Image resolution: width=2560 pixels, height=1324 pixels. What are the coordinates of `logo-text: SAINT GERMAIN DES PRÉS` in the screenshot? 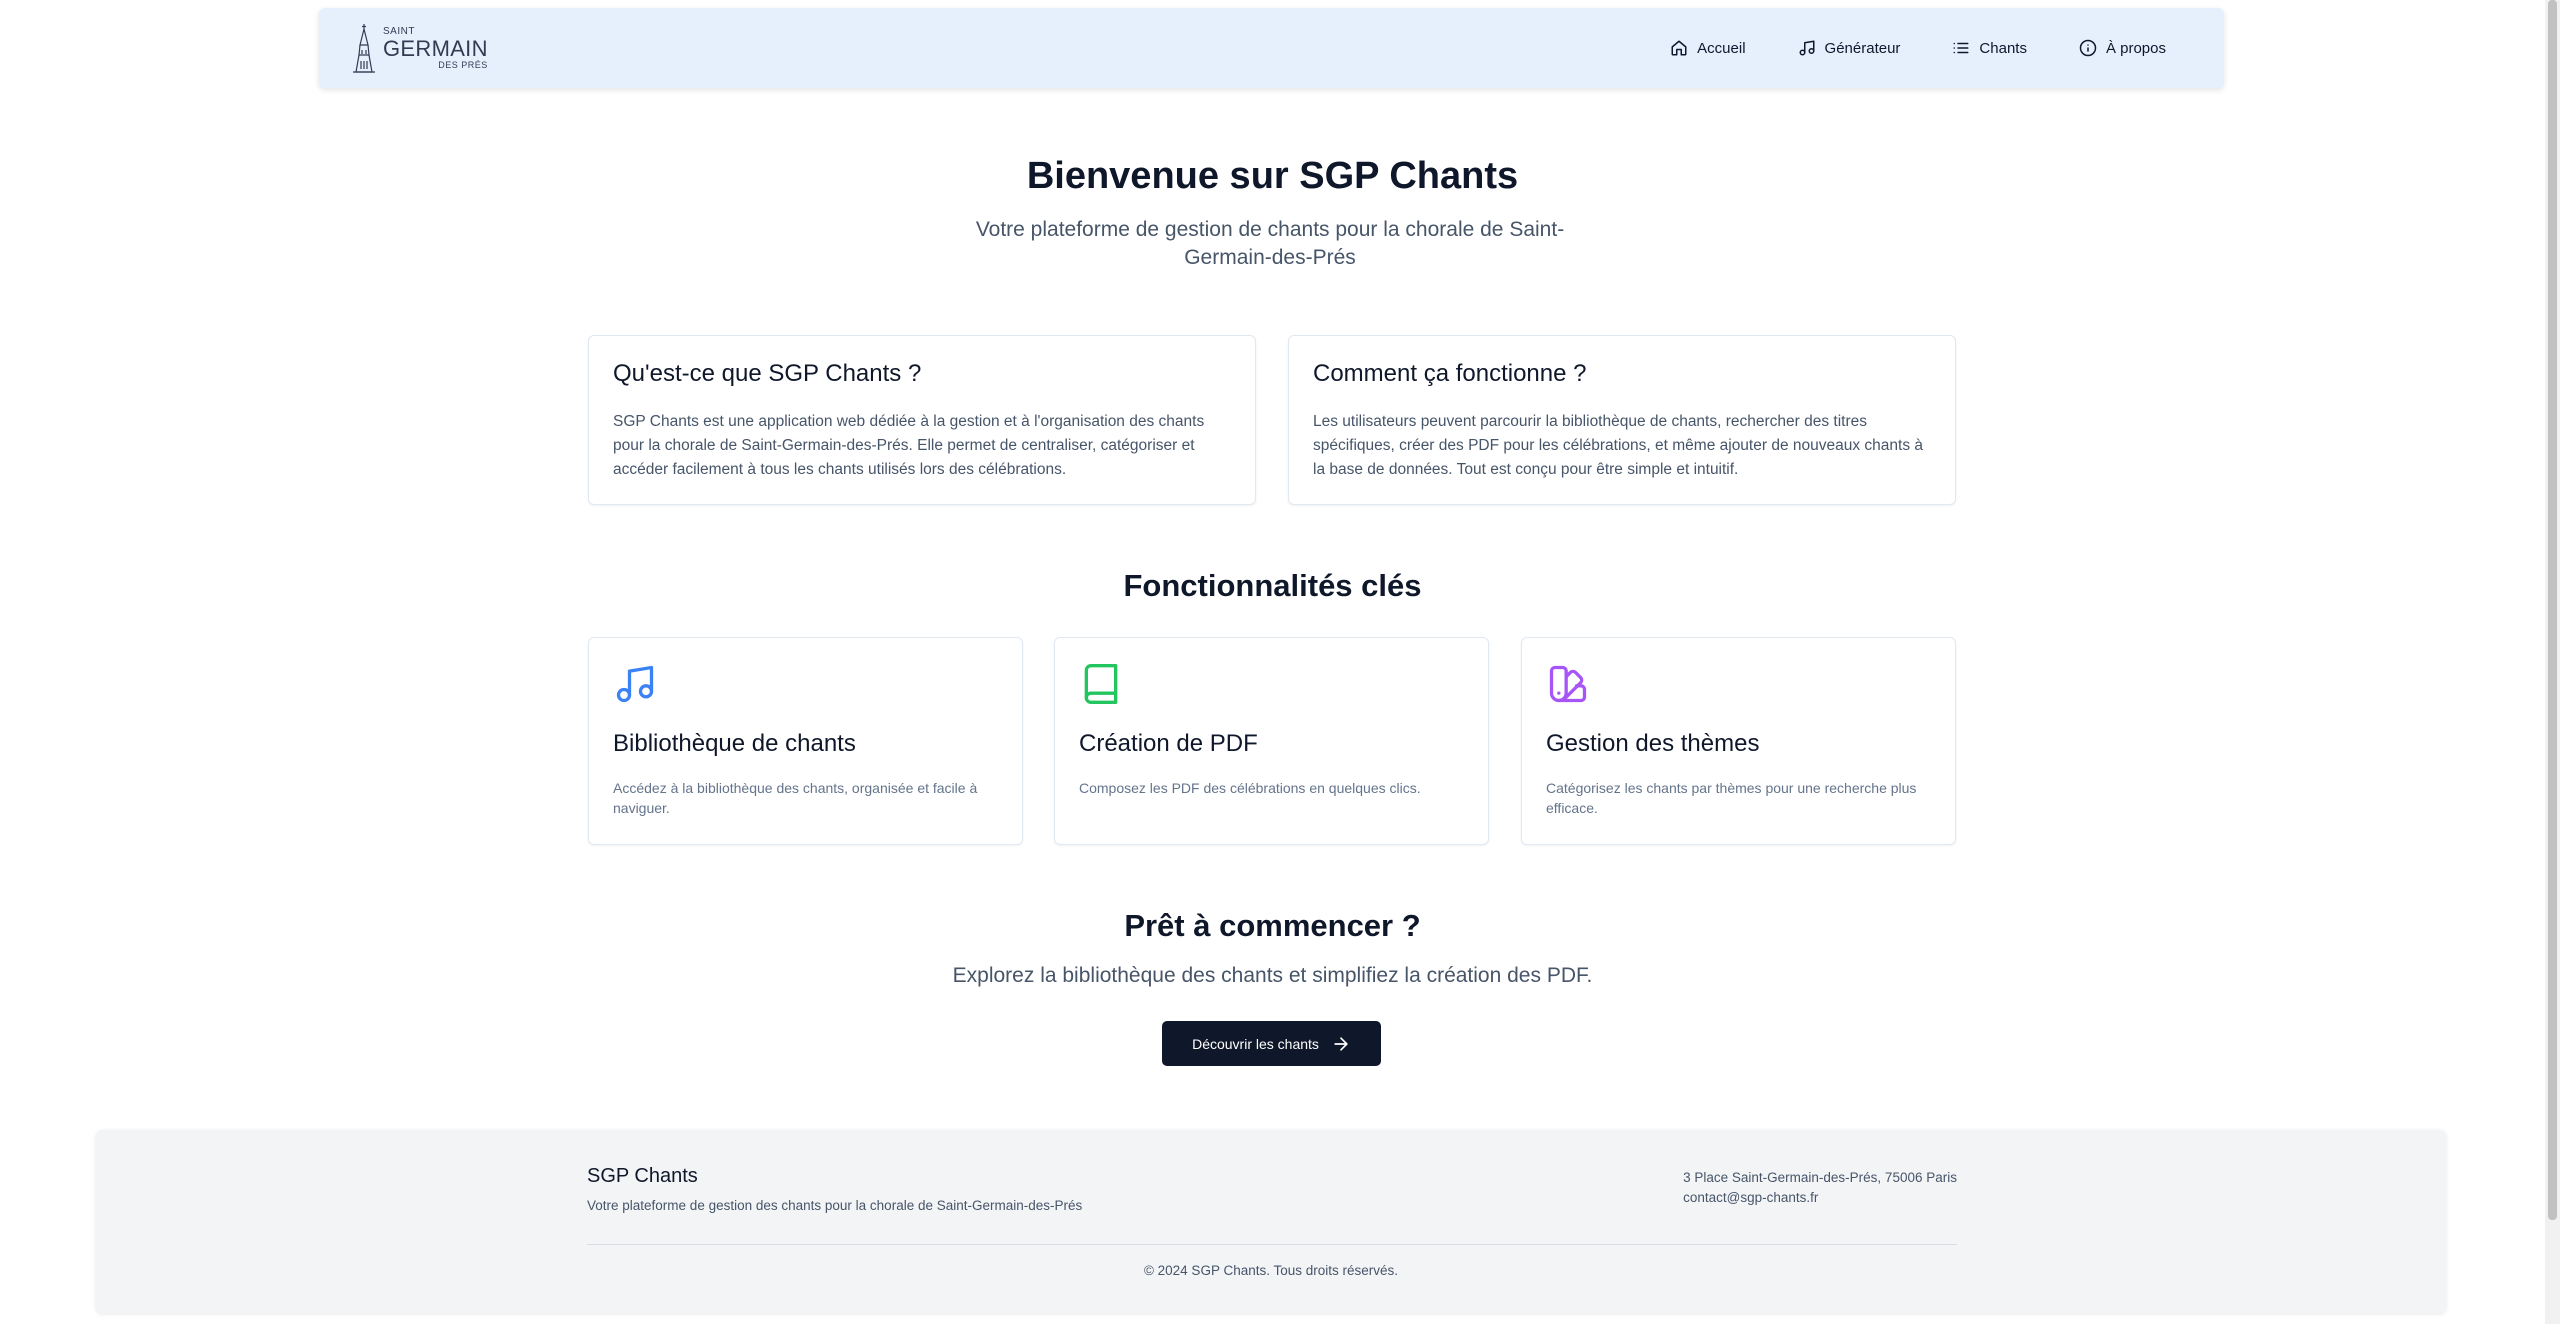 It's located at (435, 47).